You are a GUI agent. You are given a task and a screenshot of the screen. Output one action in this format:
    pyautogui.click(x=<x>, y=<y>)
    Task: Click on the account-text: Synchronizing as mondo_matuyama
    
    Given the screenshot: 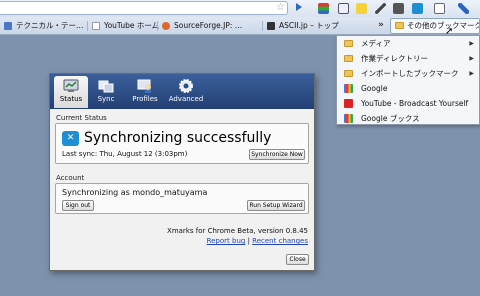 What is the action you would take?
    pyautogui.click(x=135, y=192)
    